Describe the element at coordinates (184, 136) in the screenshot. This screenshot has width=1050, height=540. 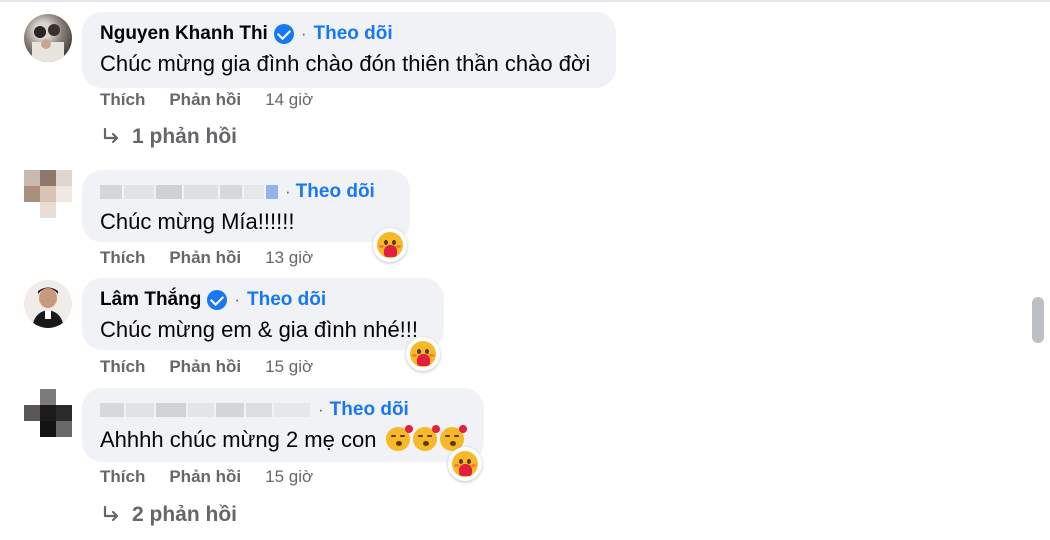
I see `replies-count: 1 phản hồi` at that location.